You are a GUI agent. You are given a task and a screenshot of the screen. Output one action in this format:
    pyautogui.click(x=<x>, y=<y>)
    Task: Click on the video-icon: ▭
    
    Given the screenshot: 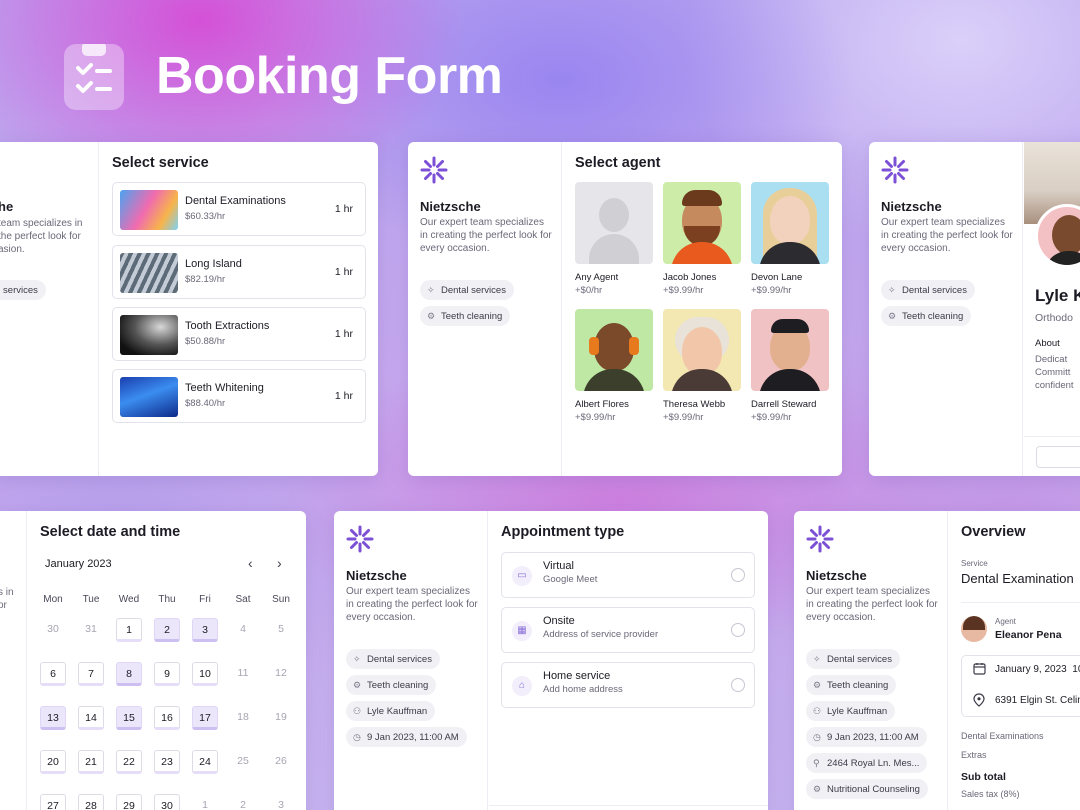 What is the action you would take?
    pyautogui.click(x=522, y=576)
    